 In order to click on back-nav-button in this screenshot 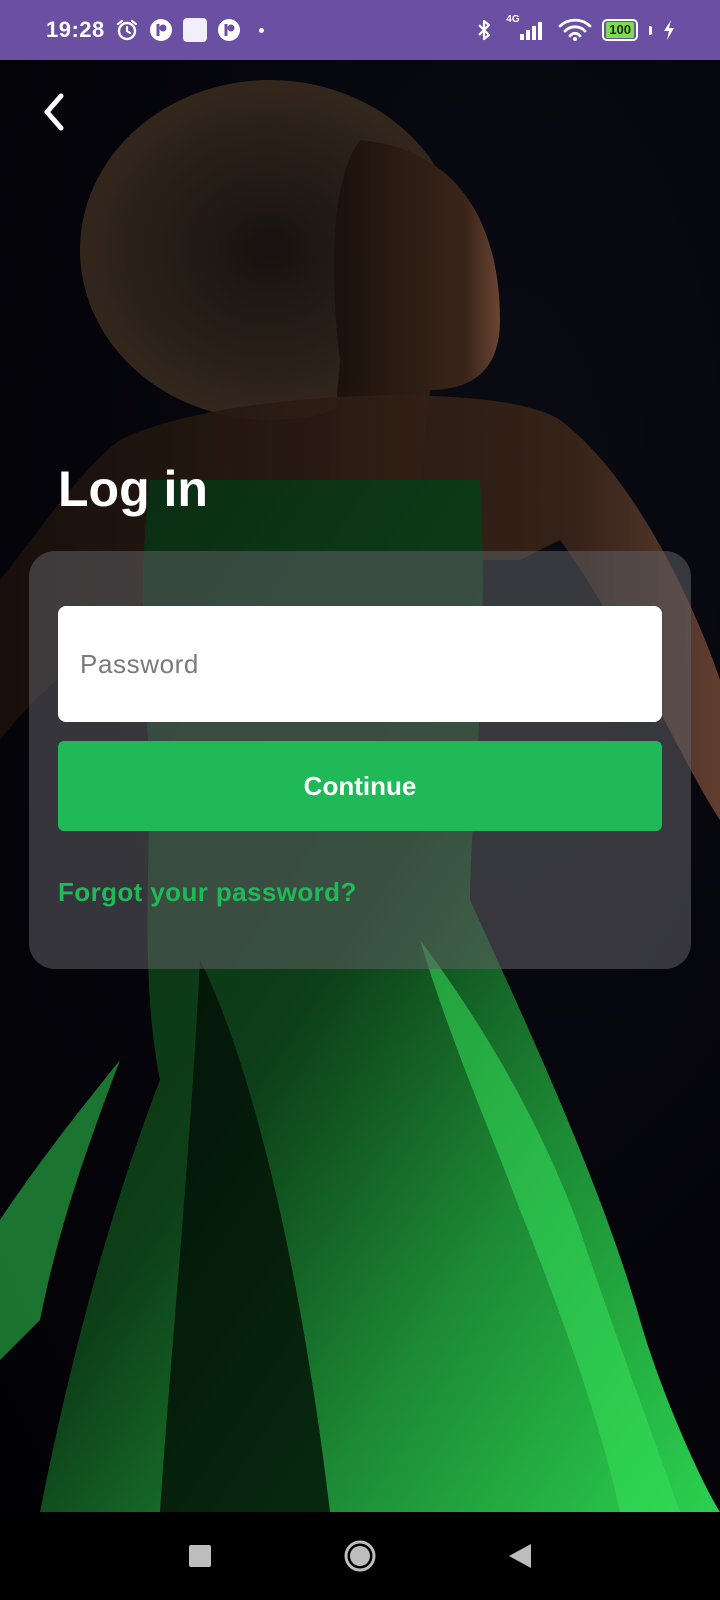, I will do `click(520, 1556)`.